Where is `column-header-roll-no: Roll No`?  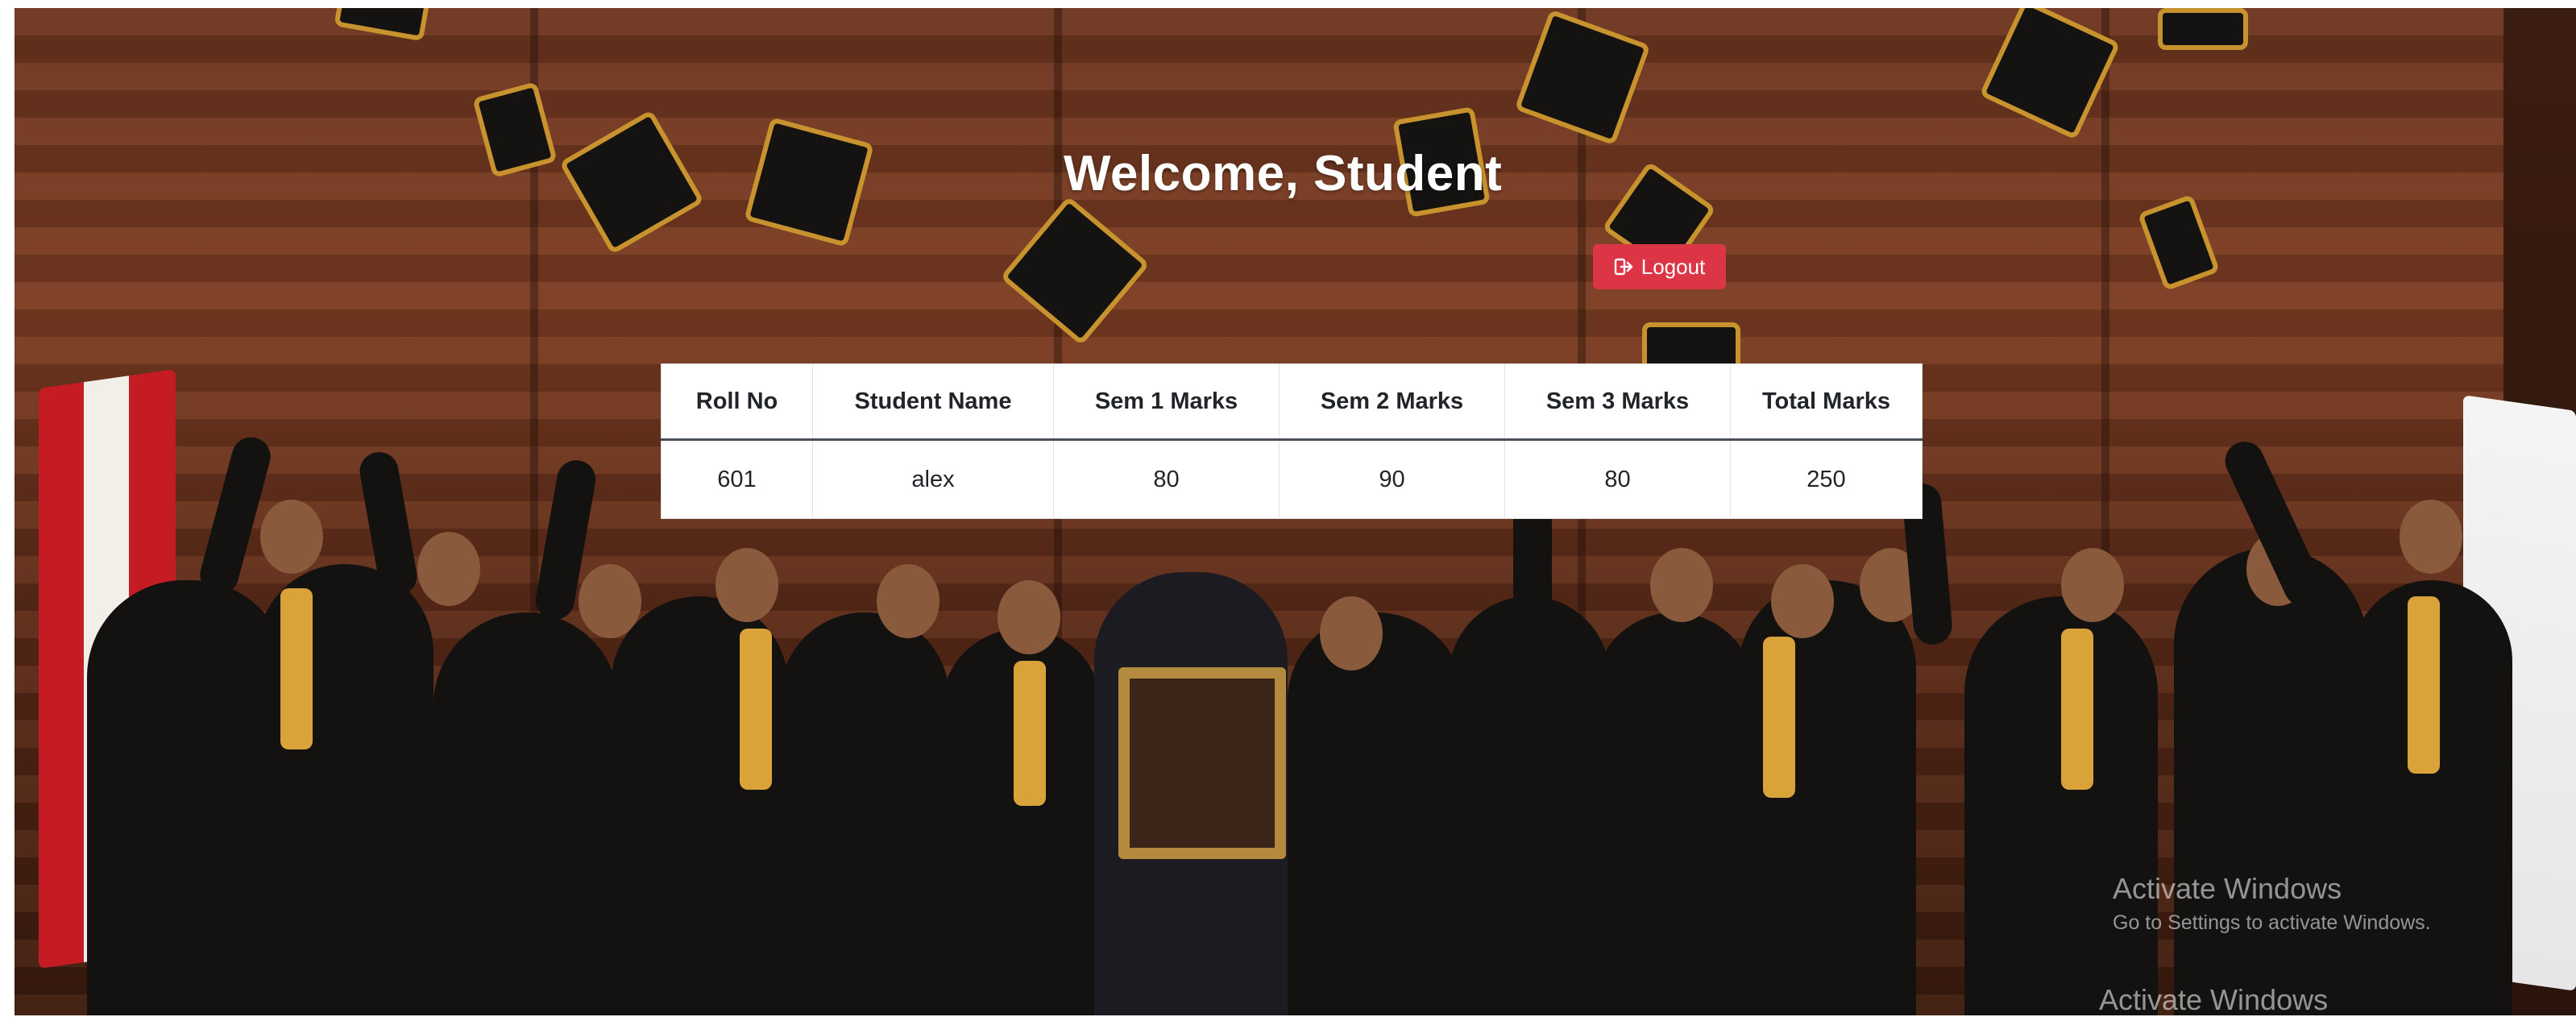
column-header-roll-no: Roll No is located at coordinates (737, 402).